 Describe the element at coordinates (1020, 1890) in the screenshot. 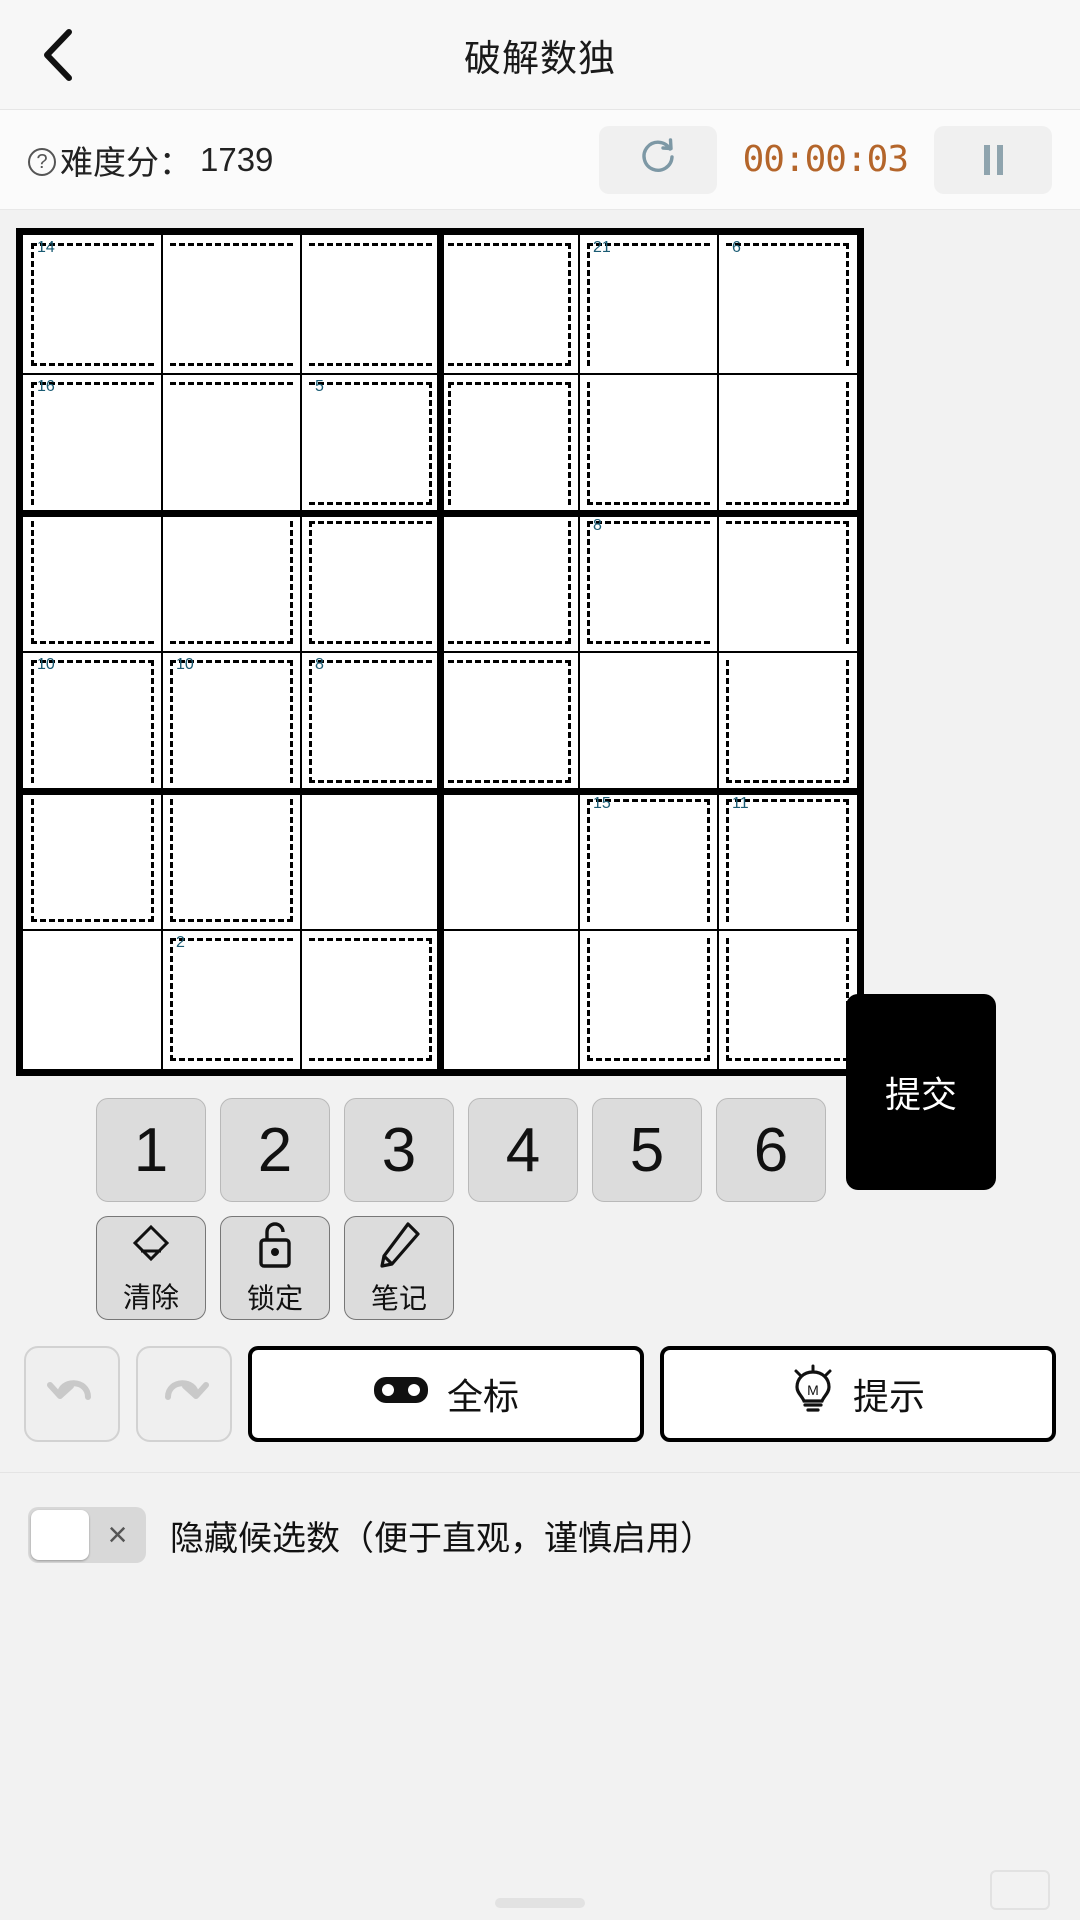

I see `recents-indicator` at that location.